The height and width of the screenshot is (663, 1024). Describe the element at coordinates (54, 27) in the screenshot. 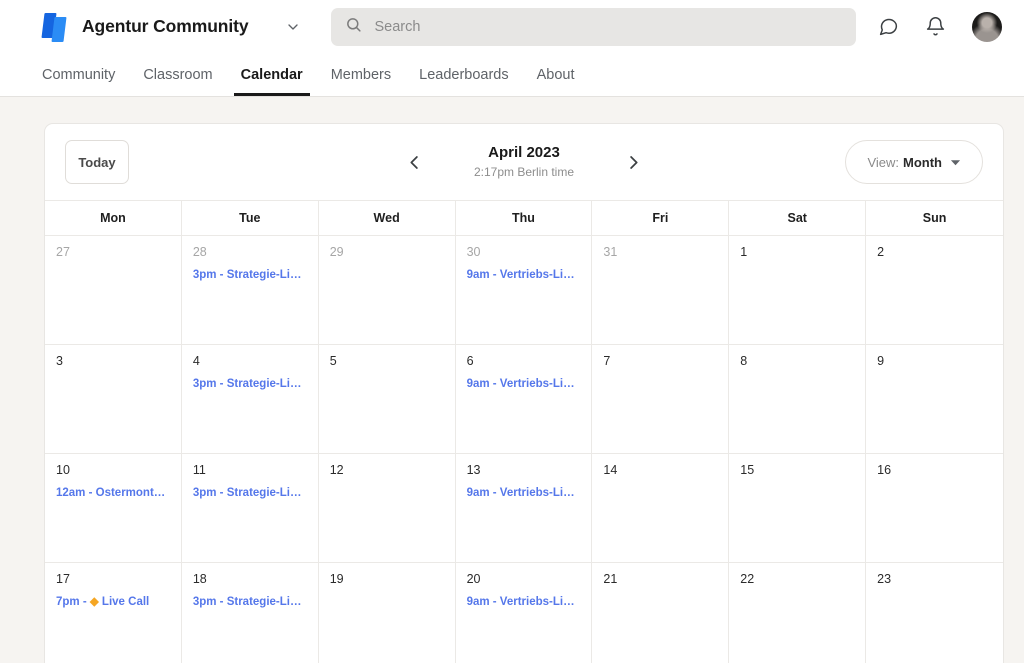

I see `skool-logo-icon` at that location.